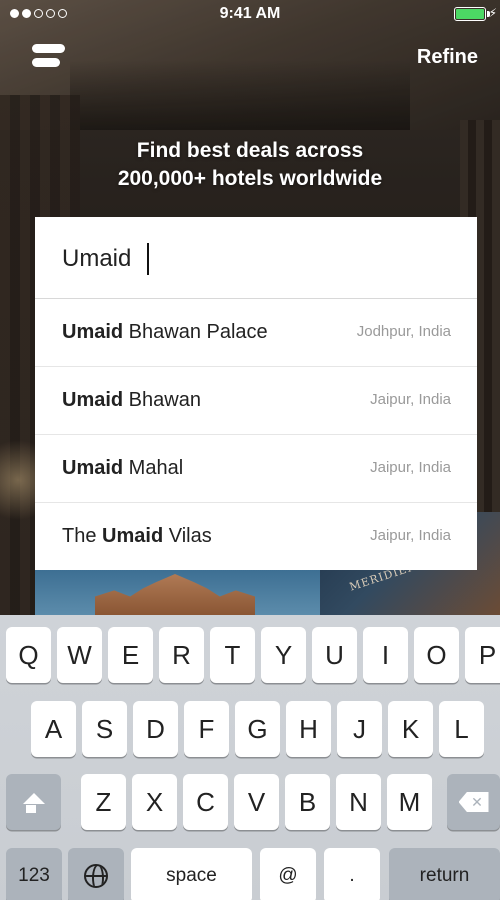 The width and height of the screenshot is (500, 900). Describe the element at coordinates (410, 729) in the screenshot. I see `key-k: K` at that location.